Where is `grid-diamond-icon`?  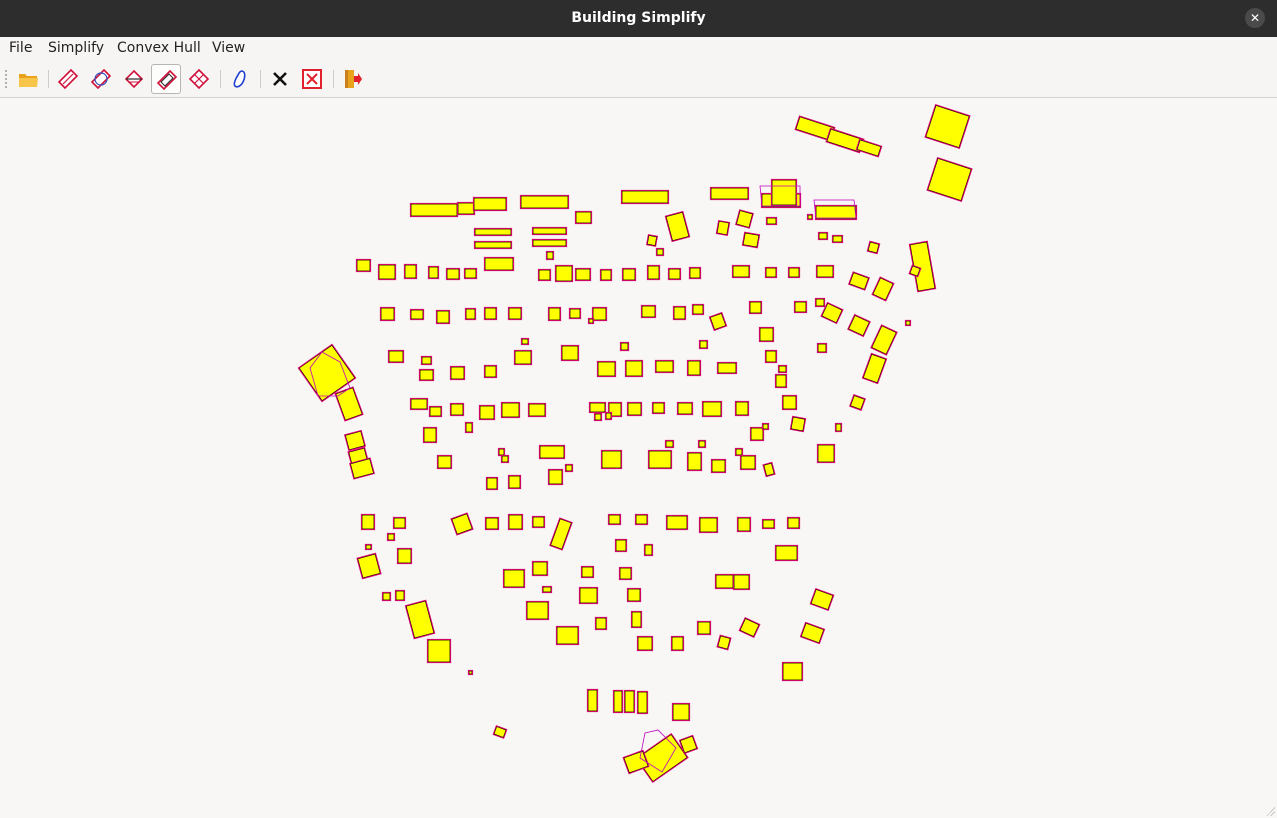 grid-diamond-icon is located at coordinates (199, 79).